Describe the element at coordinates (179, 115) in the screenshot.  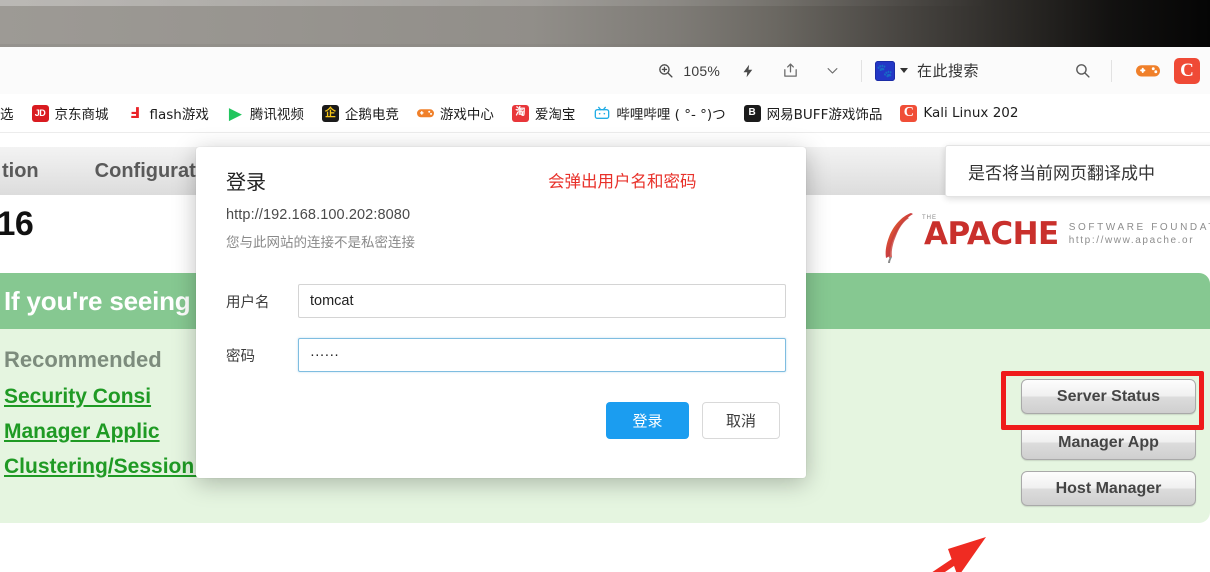
I see `bookmark-label: flash游戏` at that location.